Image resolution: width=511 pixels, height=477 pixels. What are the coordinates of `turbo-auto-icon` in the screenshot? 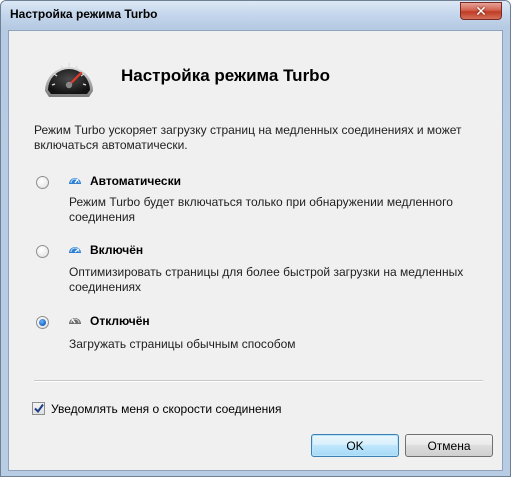 It's located at (75, 181).